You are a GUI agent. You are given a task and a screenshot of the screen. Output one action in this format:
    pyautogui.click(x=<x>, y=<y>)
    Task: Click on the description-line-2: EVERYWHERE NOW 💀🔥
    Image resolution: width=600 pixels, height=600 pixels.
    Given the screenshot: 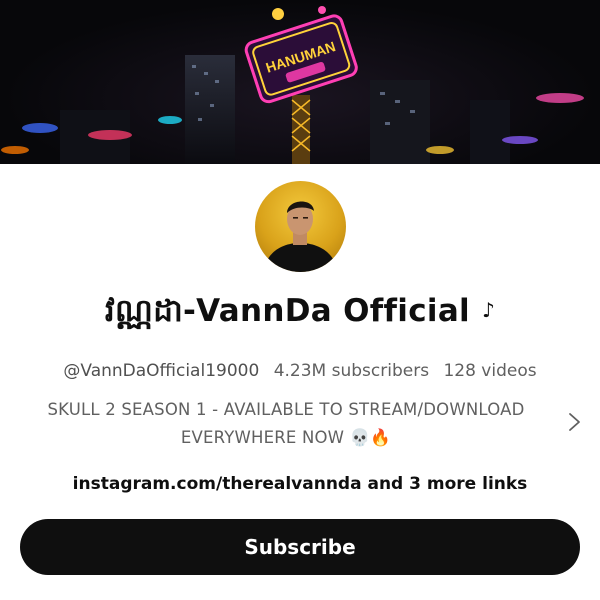 What is the action you would take?
    pyautogui.click(x=286, y=437)
    